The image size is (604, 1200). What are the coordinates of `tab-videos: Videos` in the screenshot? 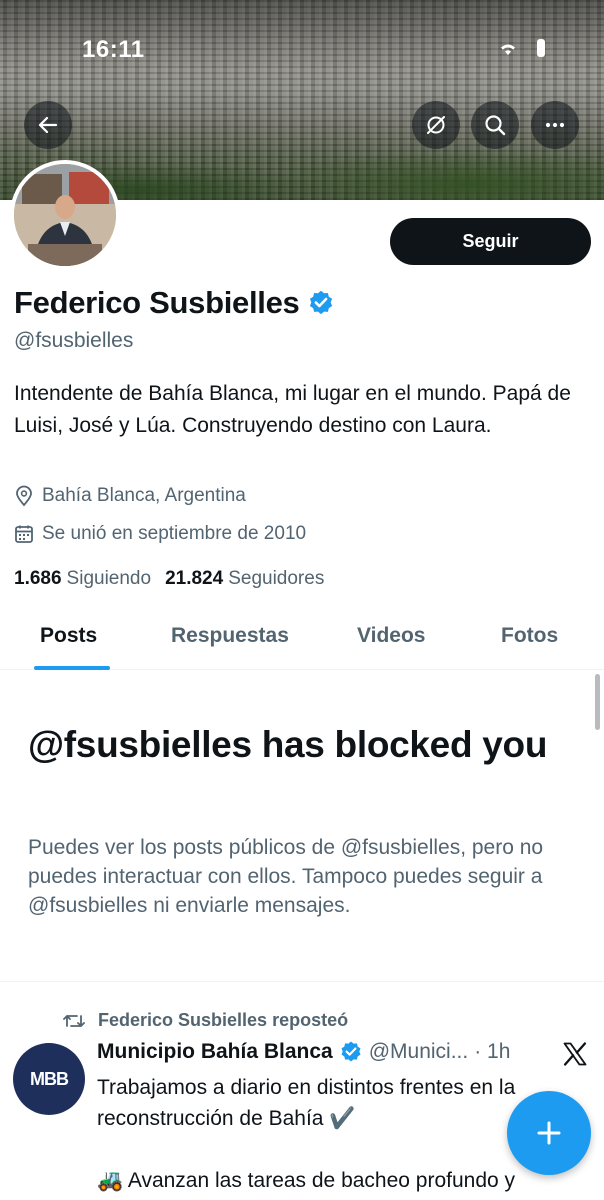 It's located at (391, 636).